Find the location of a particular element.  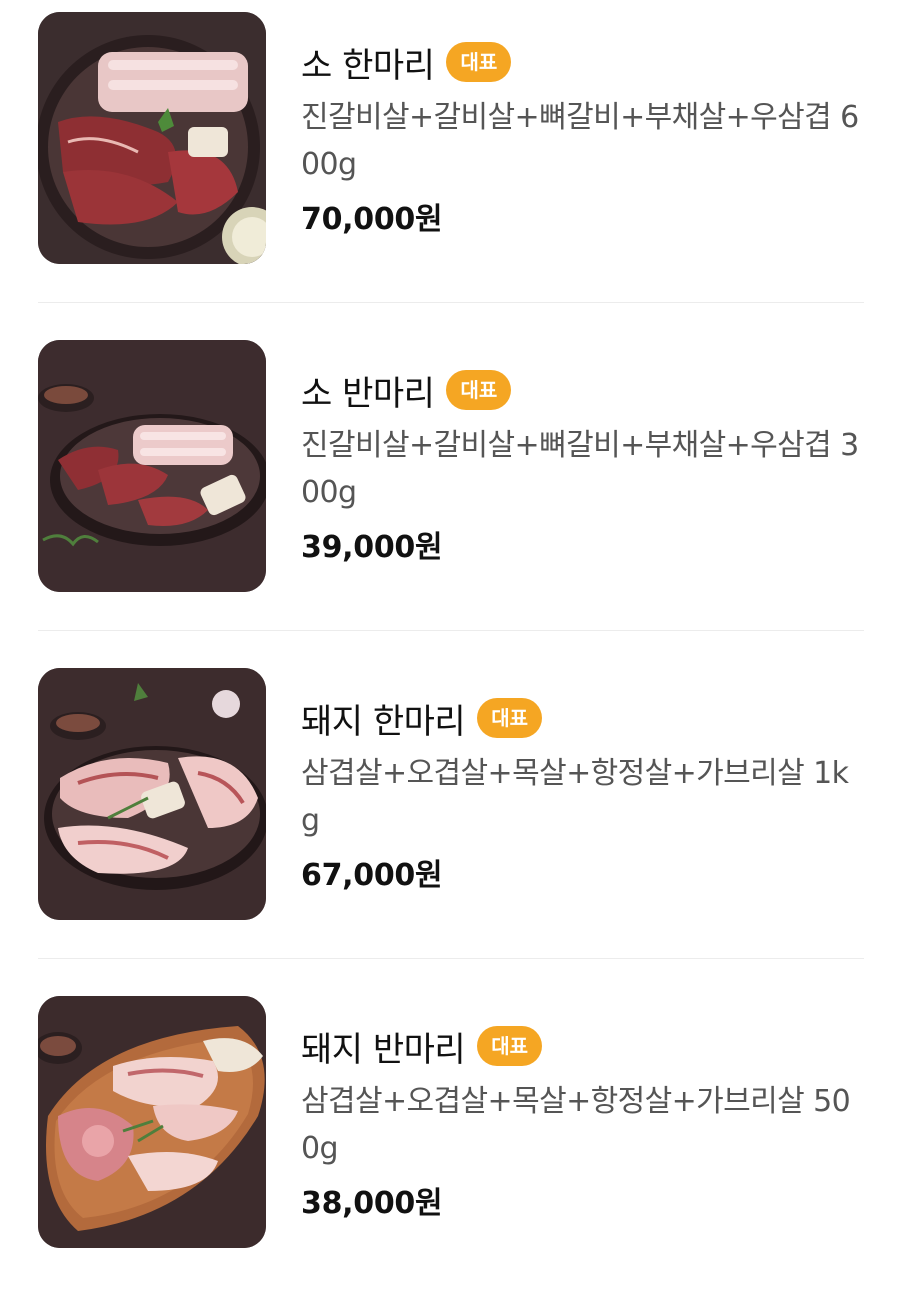

menu-item-price: 67,000원 is located at coordinates (372, 875).